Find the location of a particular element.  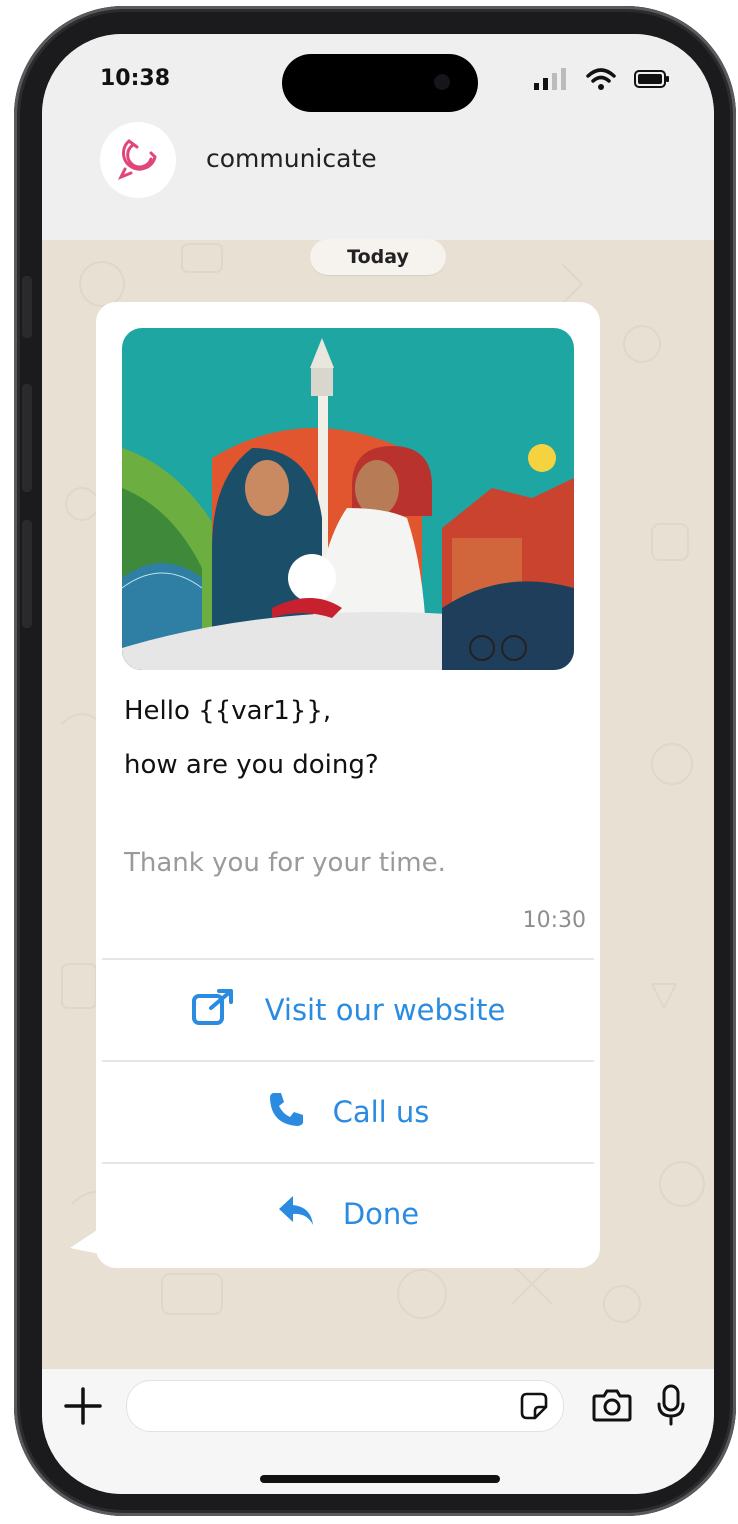

home-indicator-area is located at coordinates (378, 1469).